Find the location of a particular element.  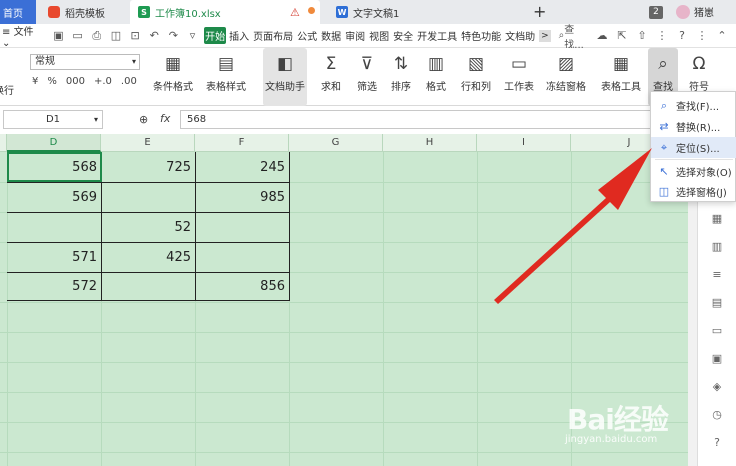

annotation-arrow is located at coordinates (573, 226).